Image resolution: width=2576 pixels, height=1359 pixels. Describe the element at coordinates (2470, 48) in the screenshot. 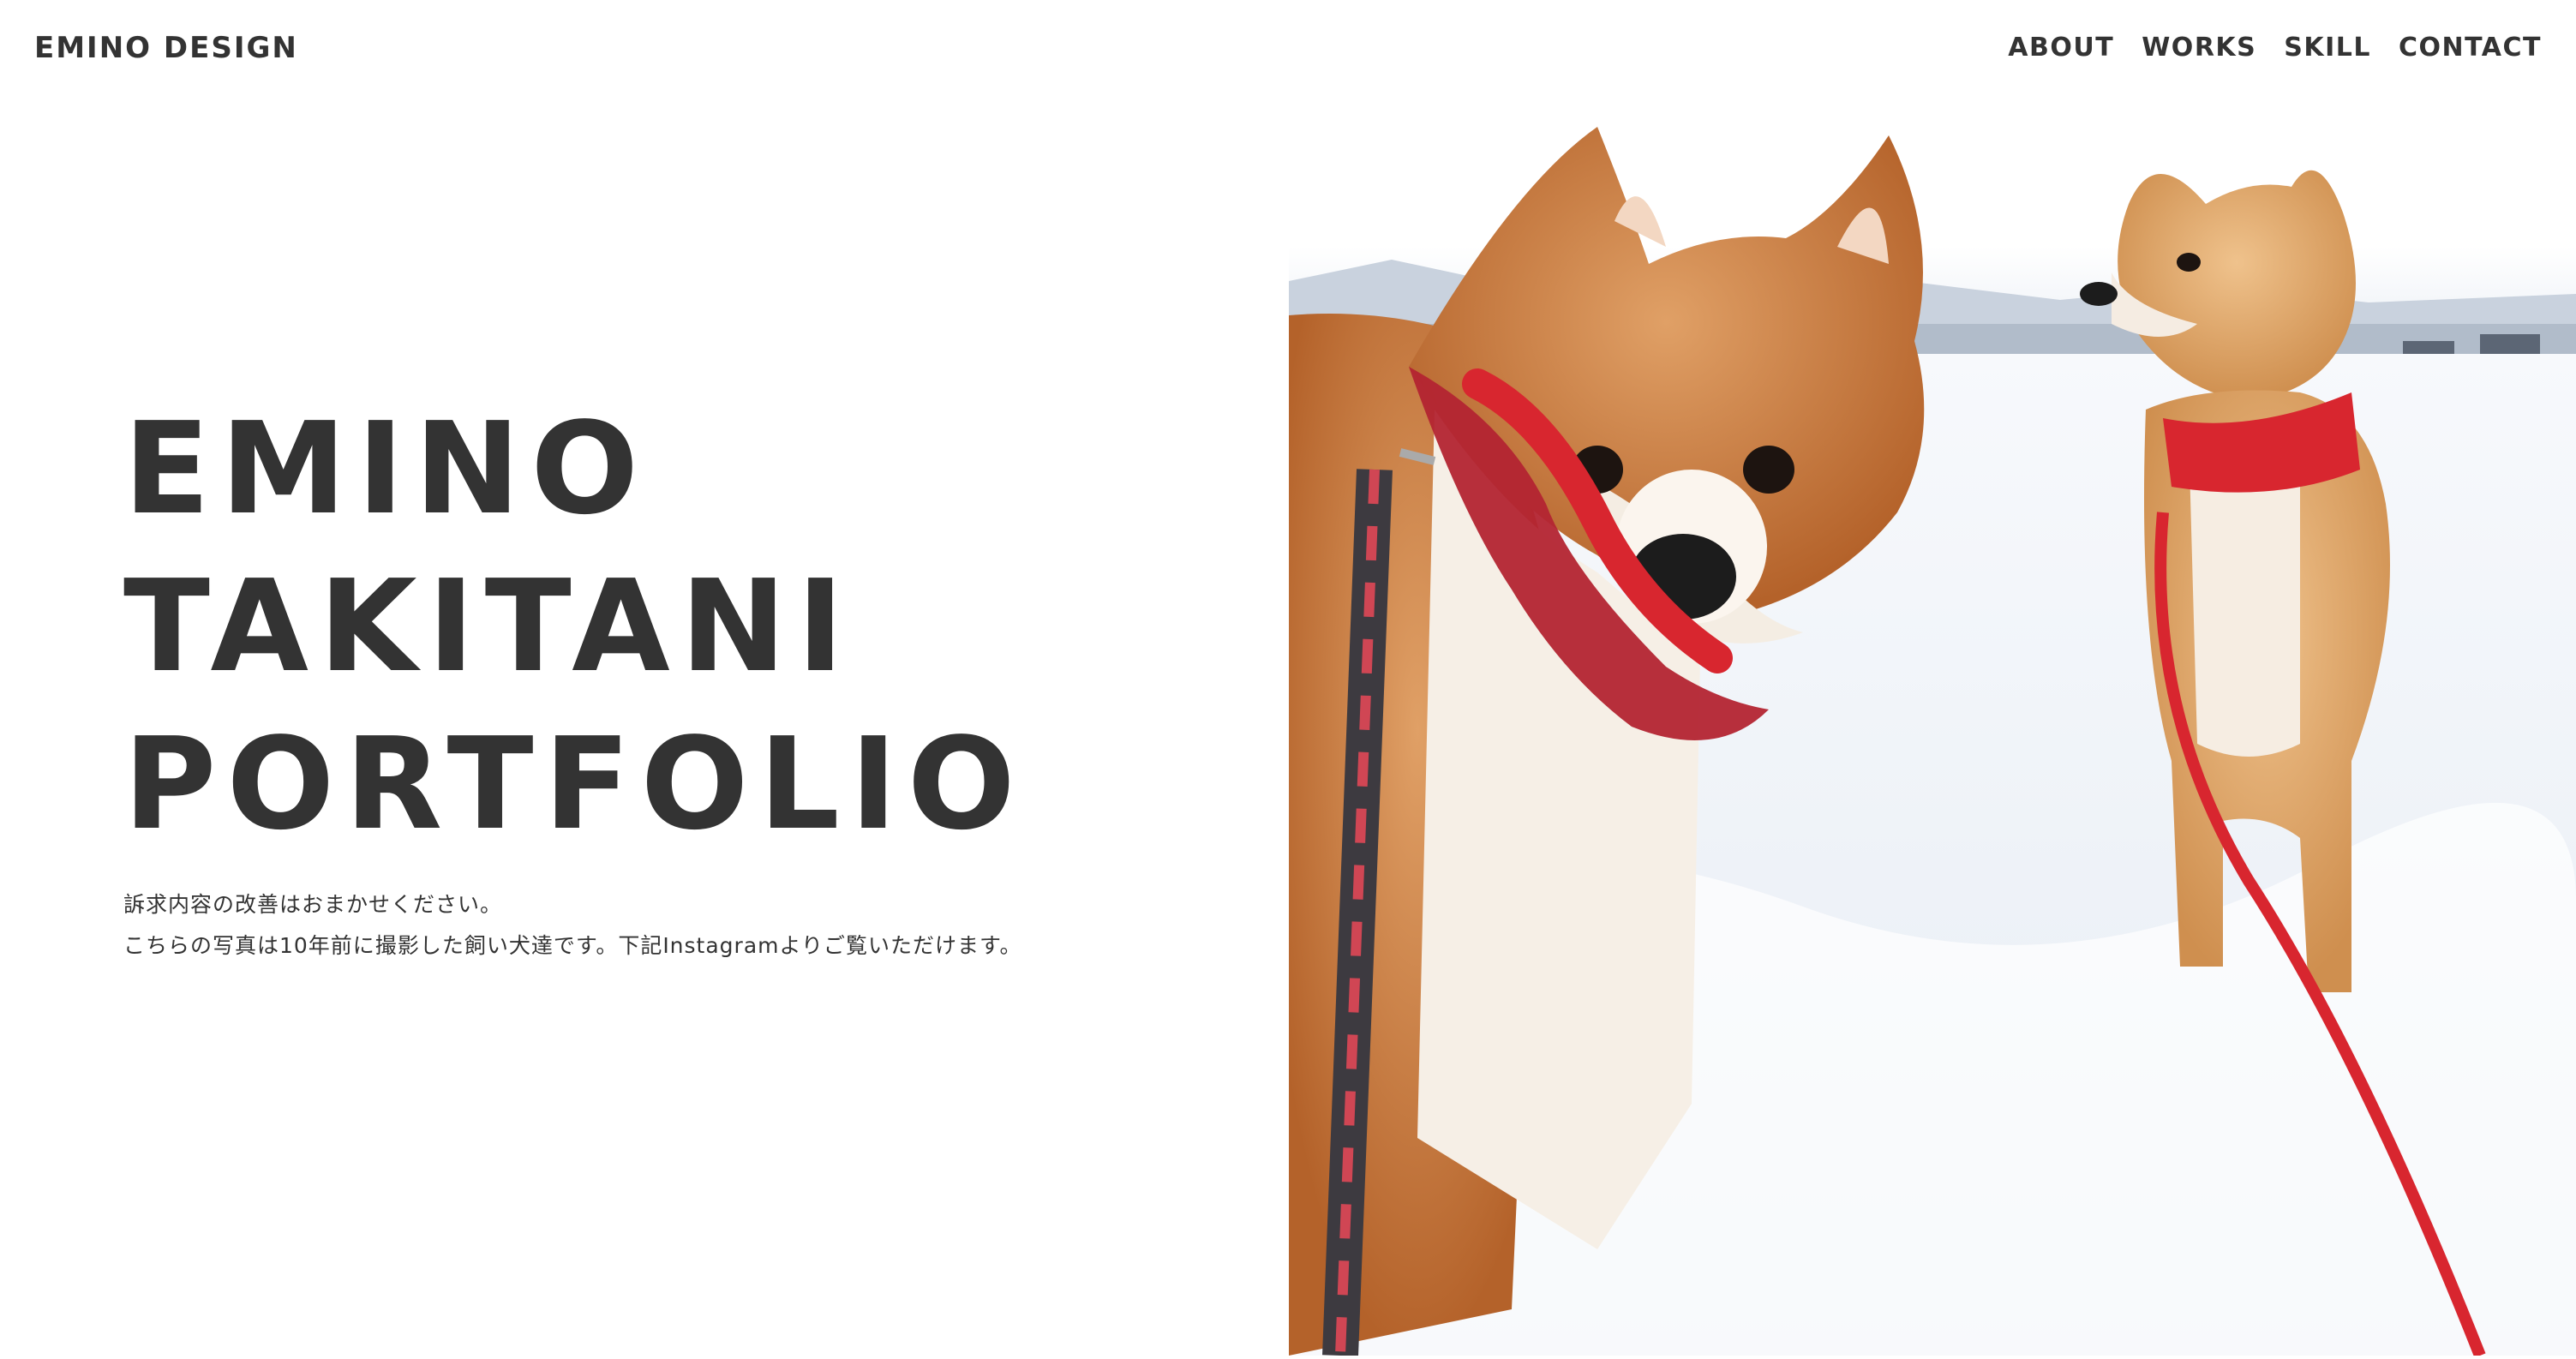

I see `nav-contact-link: CONTACT` at that location.